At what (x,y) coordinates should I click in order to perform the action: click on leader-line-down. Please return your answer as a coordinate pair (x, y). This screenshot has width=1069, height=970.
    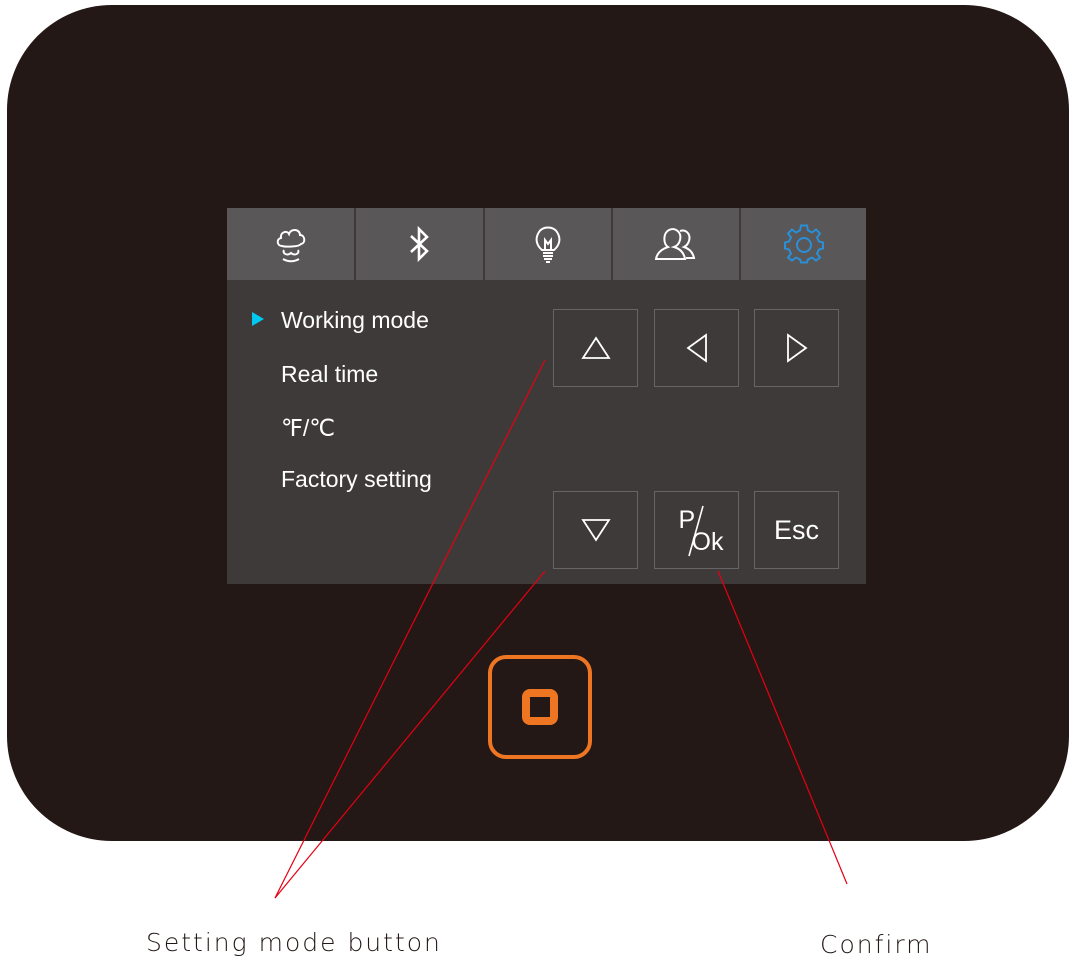
    Looking at the image, I should click on (410, 734).